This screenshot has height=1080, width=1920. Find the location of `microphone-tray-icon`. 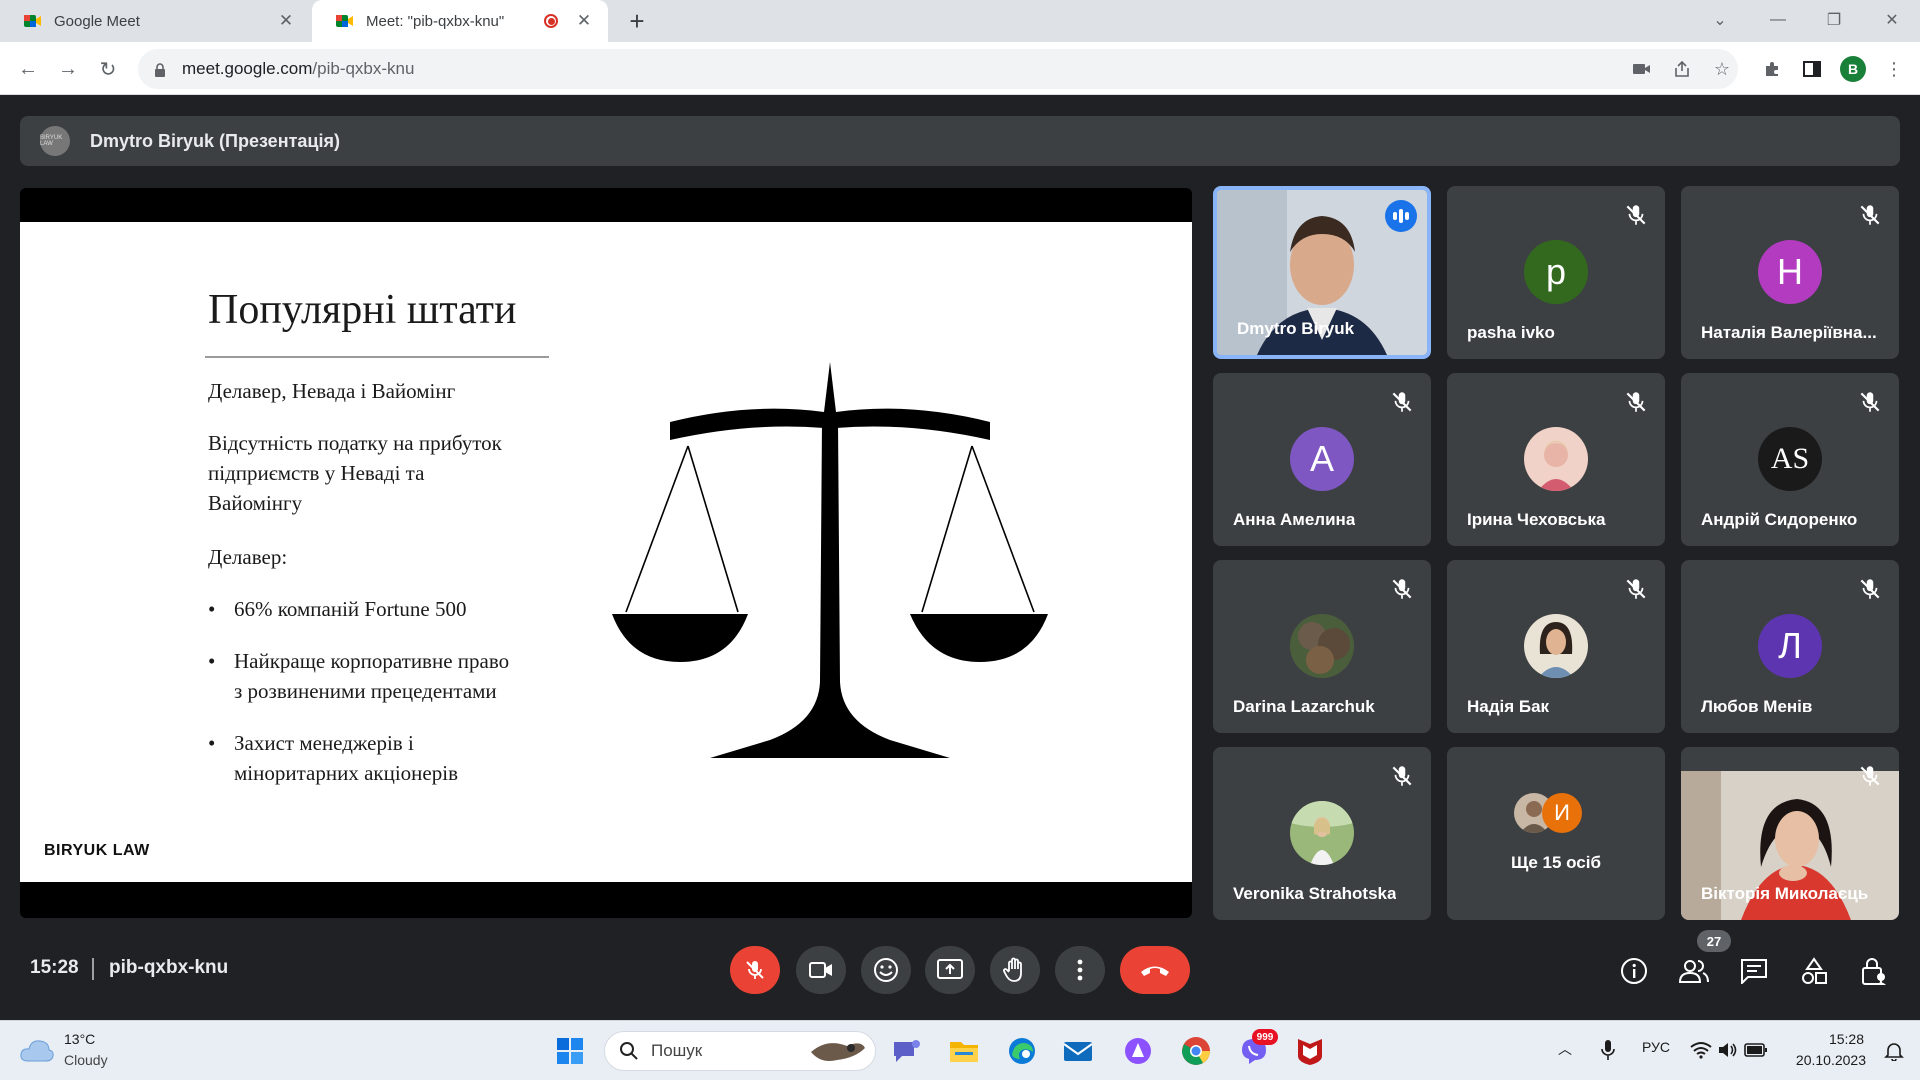

microphone-tray-icon is located at coordinates (1608, 1050).